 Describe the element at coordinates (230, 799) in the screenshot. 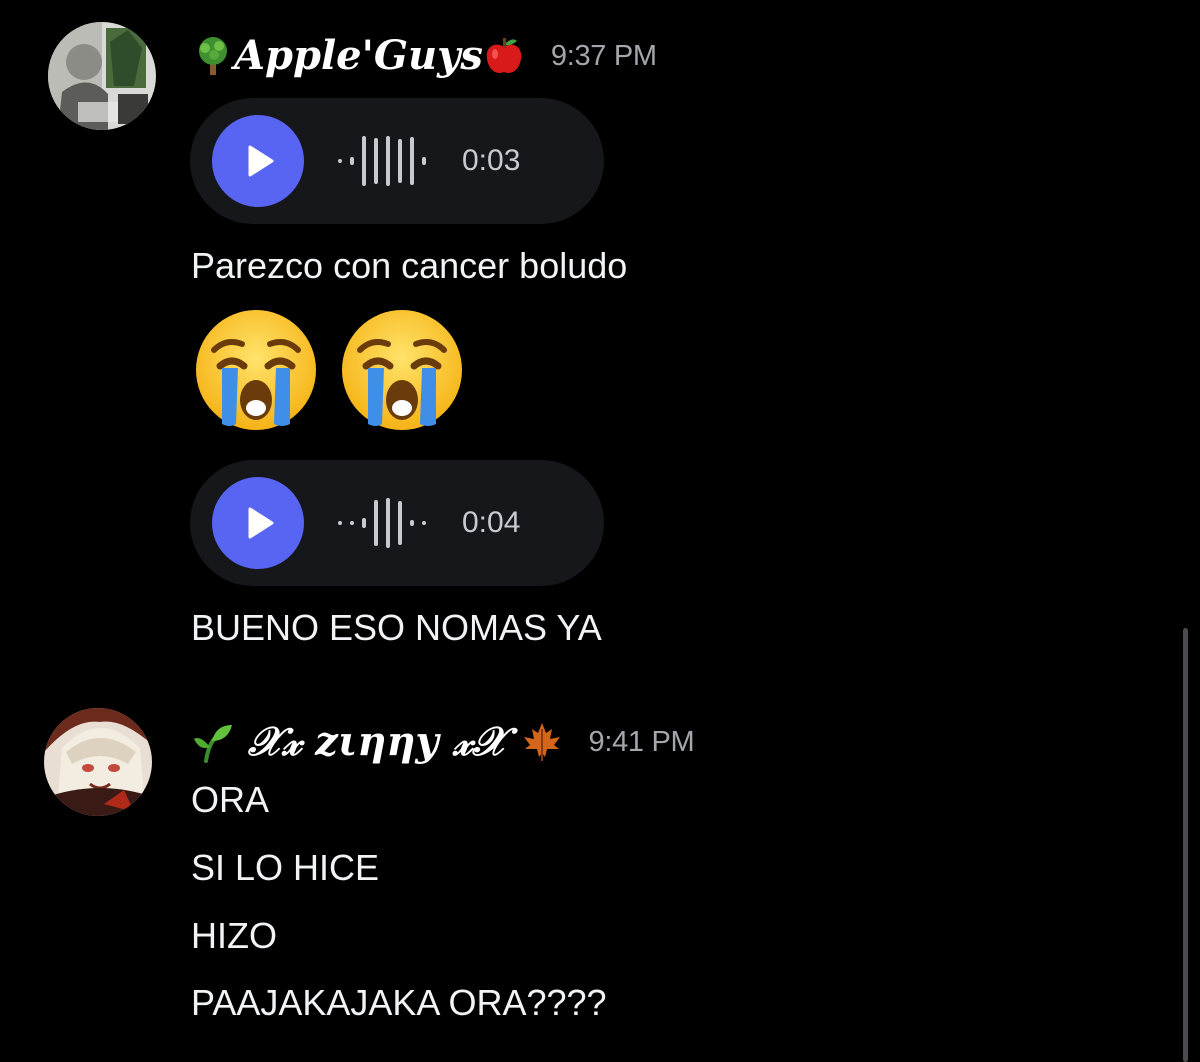

I see `message-text: ORA` at that location.